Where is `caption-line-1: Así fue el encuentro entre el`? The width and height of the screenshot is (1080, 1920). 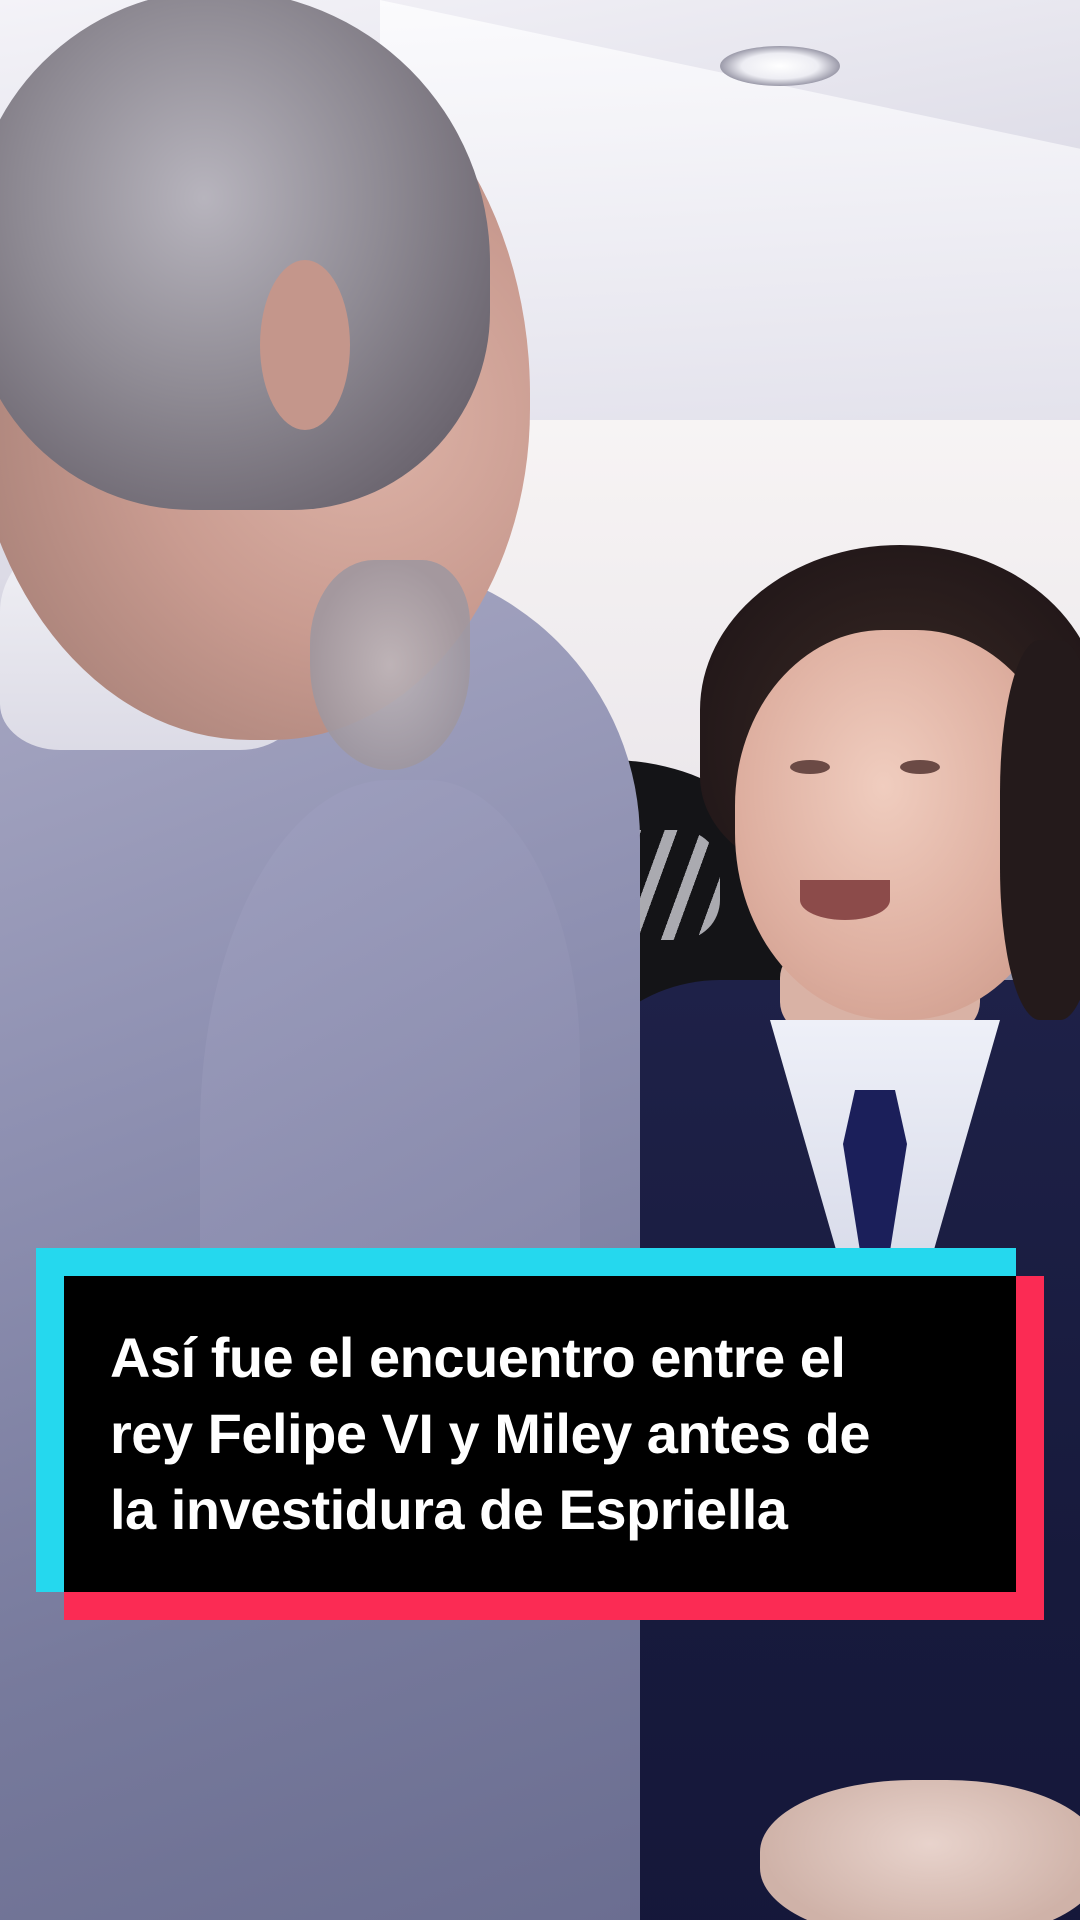 caption-line-1: Así fue el encuentro entre el is located at coordinates (478, 1357).